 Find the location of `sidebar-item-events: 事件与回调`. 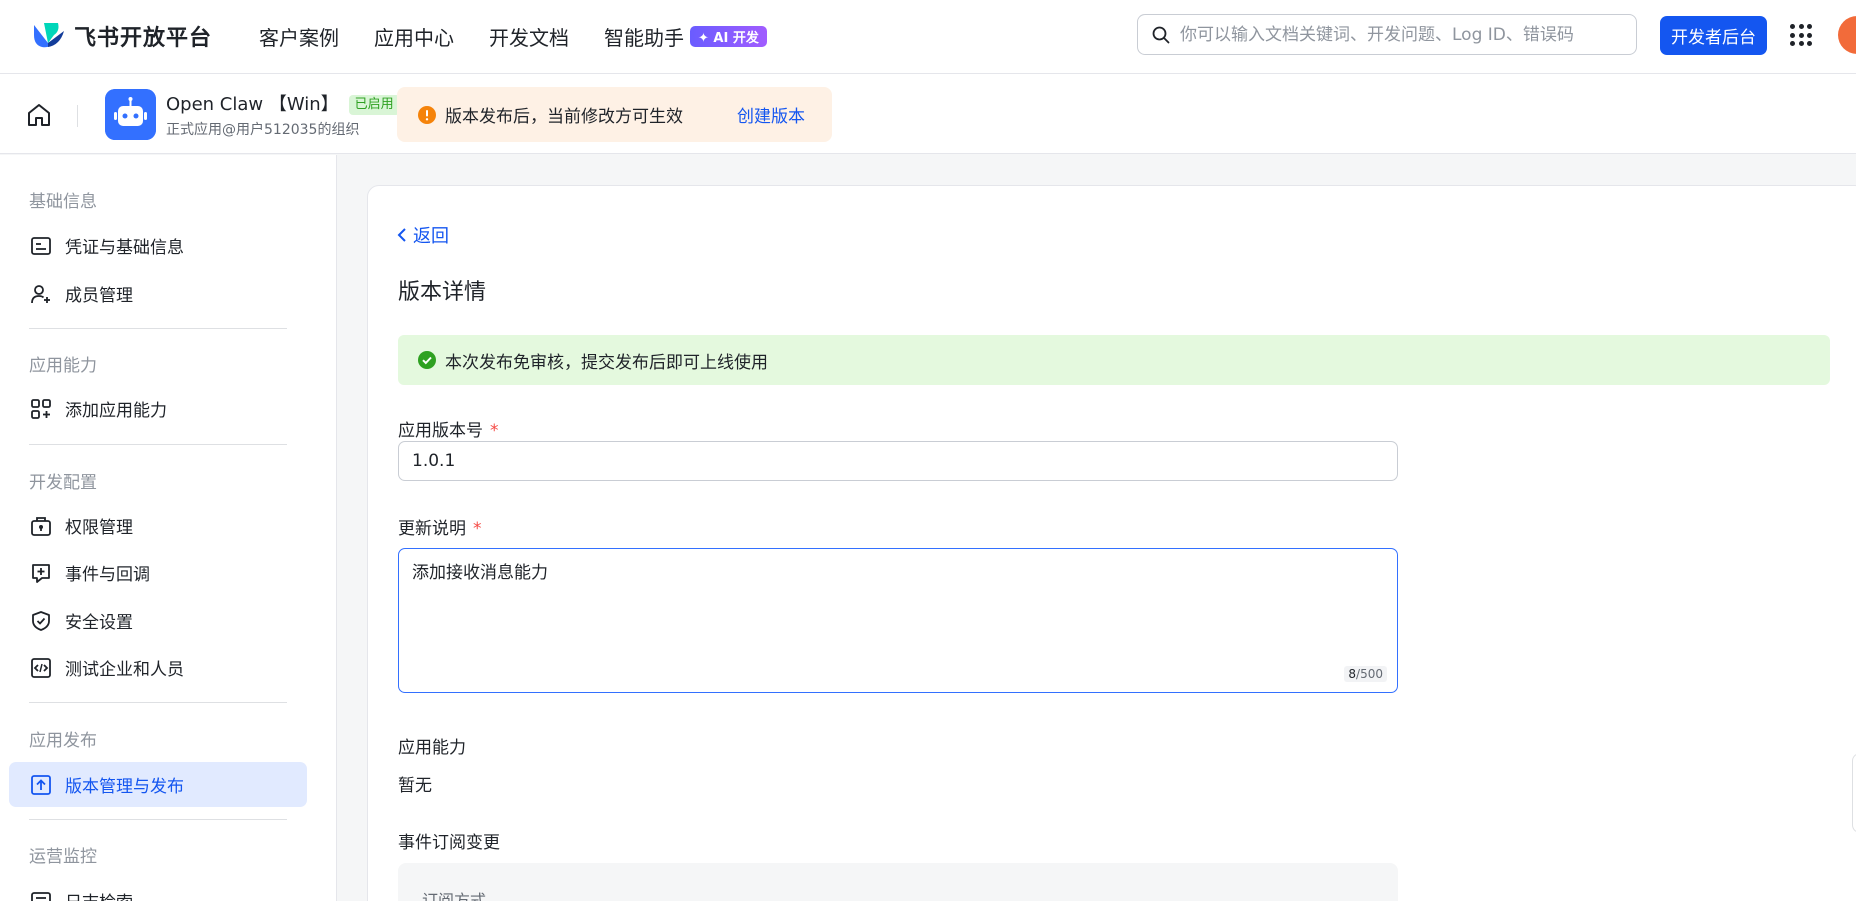

sidebar-item-events: 事件与回调 is located at coordinates (158, 572).